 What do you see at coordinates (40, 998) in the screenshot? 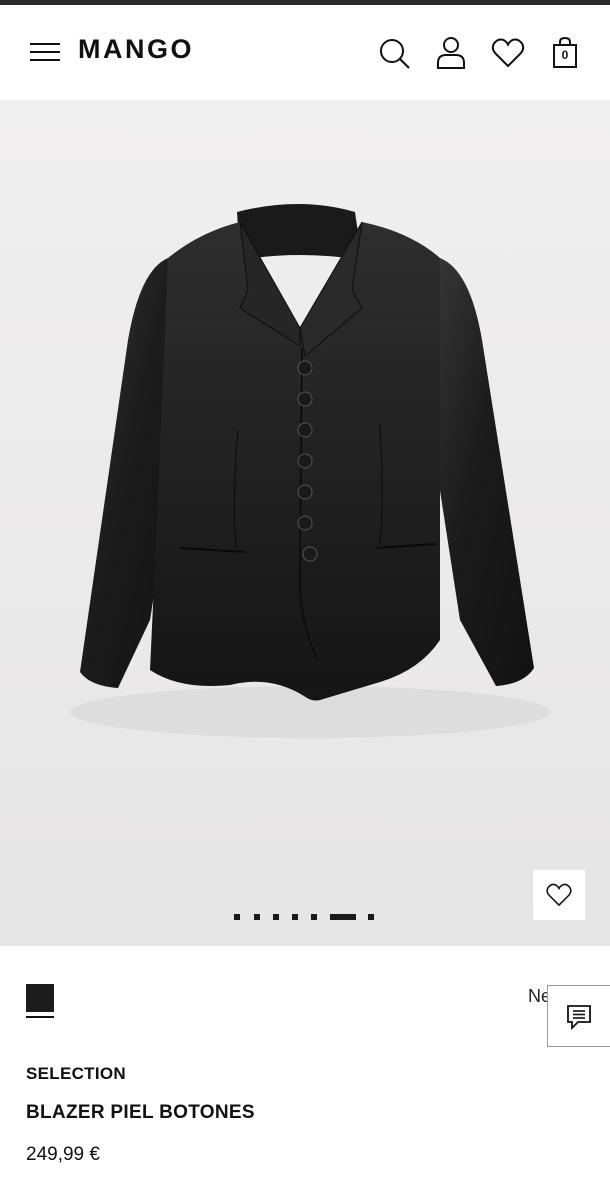
I see `color-swatch-negro` at bounding box center [40, 998].